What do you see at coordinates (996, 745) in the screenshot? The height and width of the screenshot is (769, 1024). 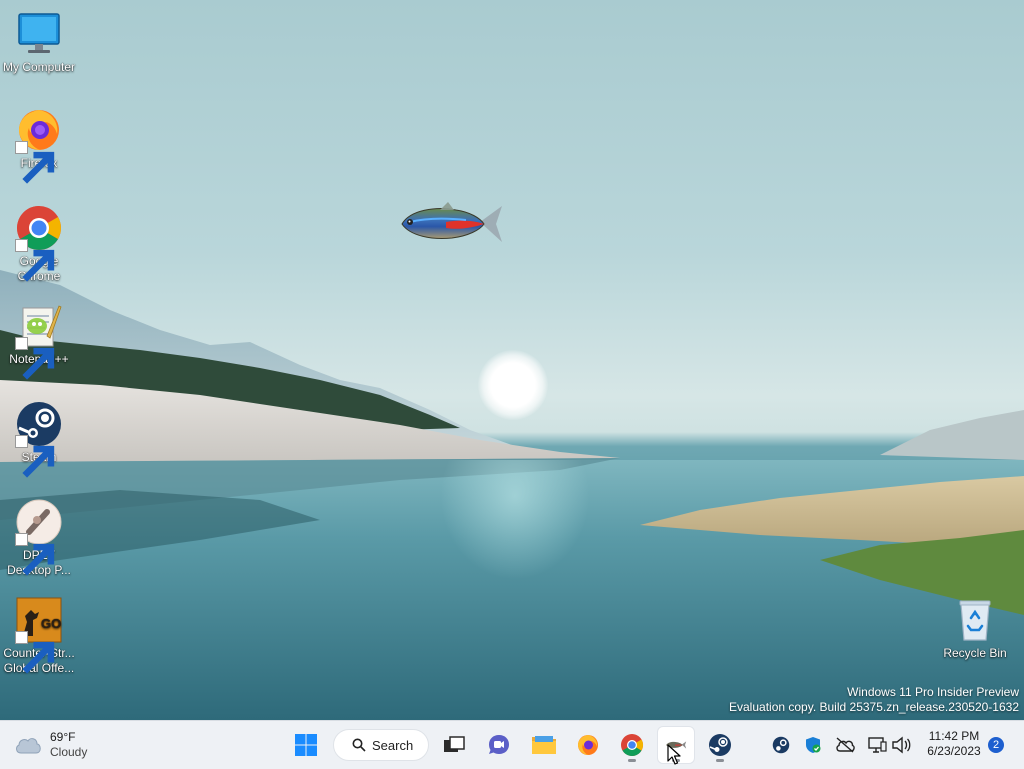 I see `notification-badge: 2` at bounding box center [996, 745].